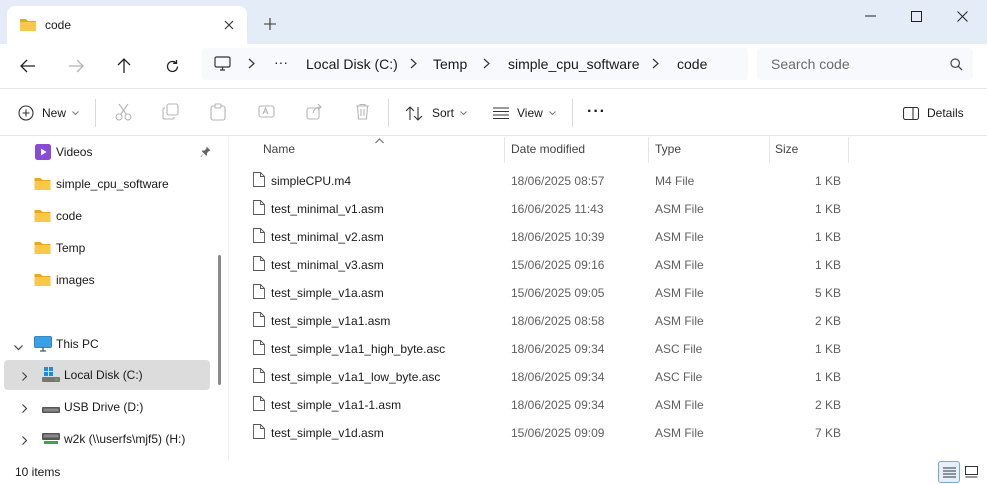 Image resolution: width=987 pixels, height=484 pixels. What do you see at coordinates (668, 149) in the screenshot?
I see `column-header-type: Type` at bounding box center [668, 149].